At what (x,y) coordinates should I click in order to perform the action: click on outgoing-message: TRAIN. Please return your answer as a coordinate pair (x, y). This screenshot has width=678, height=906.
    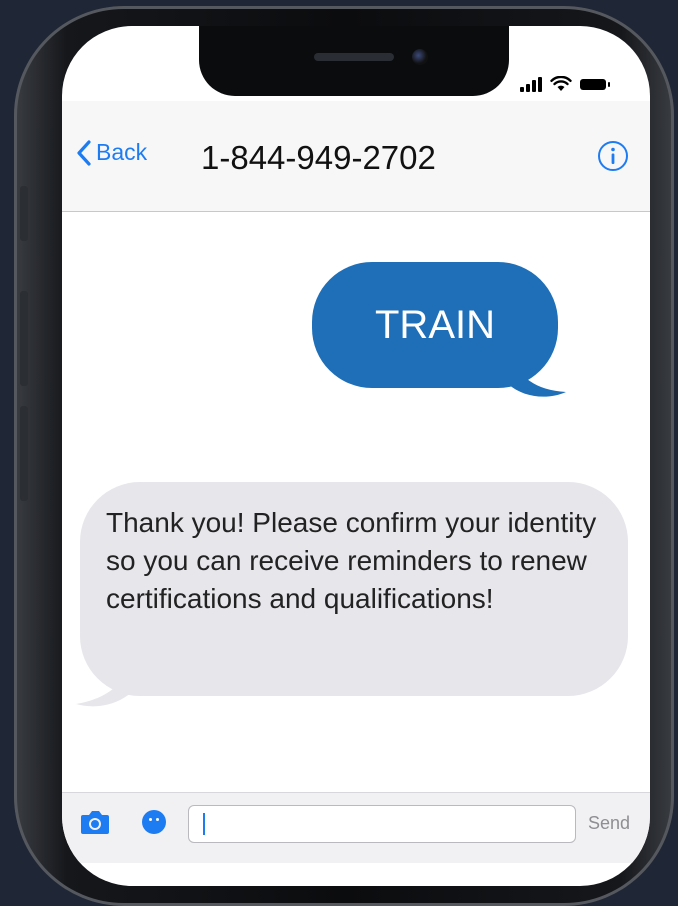
    Looking at the image, I should click on (439, 329).